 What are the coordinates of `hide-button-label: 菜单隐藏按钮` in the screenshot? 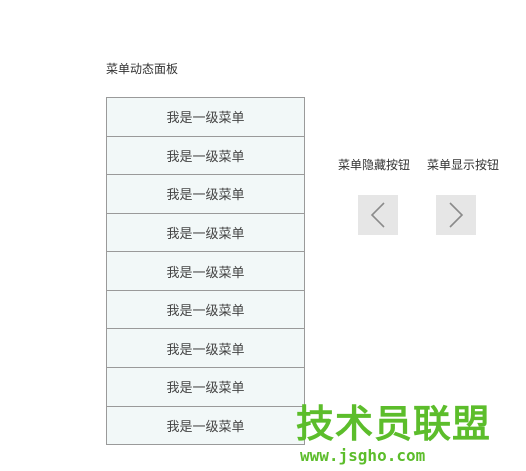 It's located at (374, 165).